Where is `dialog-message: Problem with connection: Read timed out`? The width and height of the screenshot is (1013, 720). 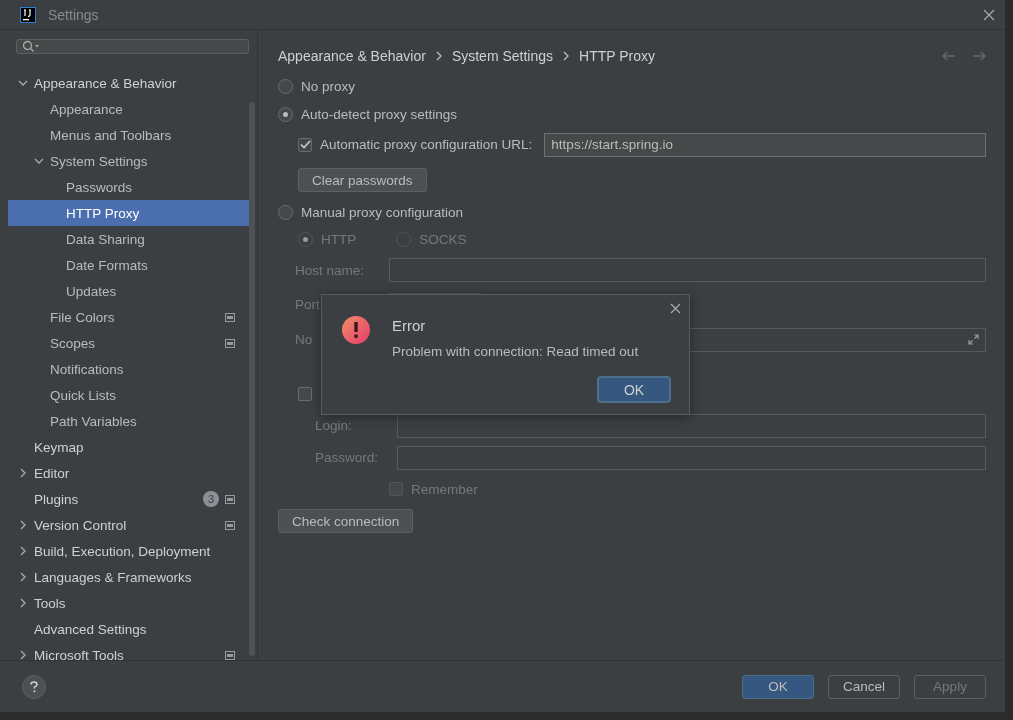 dialog-message: Problem with connection: Read timed out is located at coordinates (516, 351).